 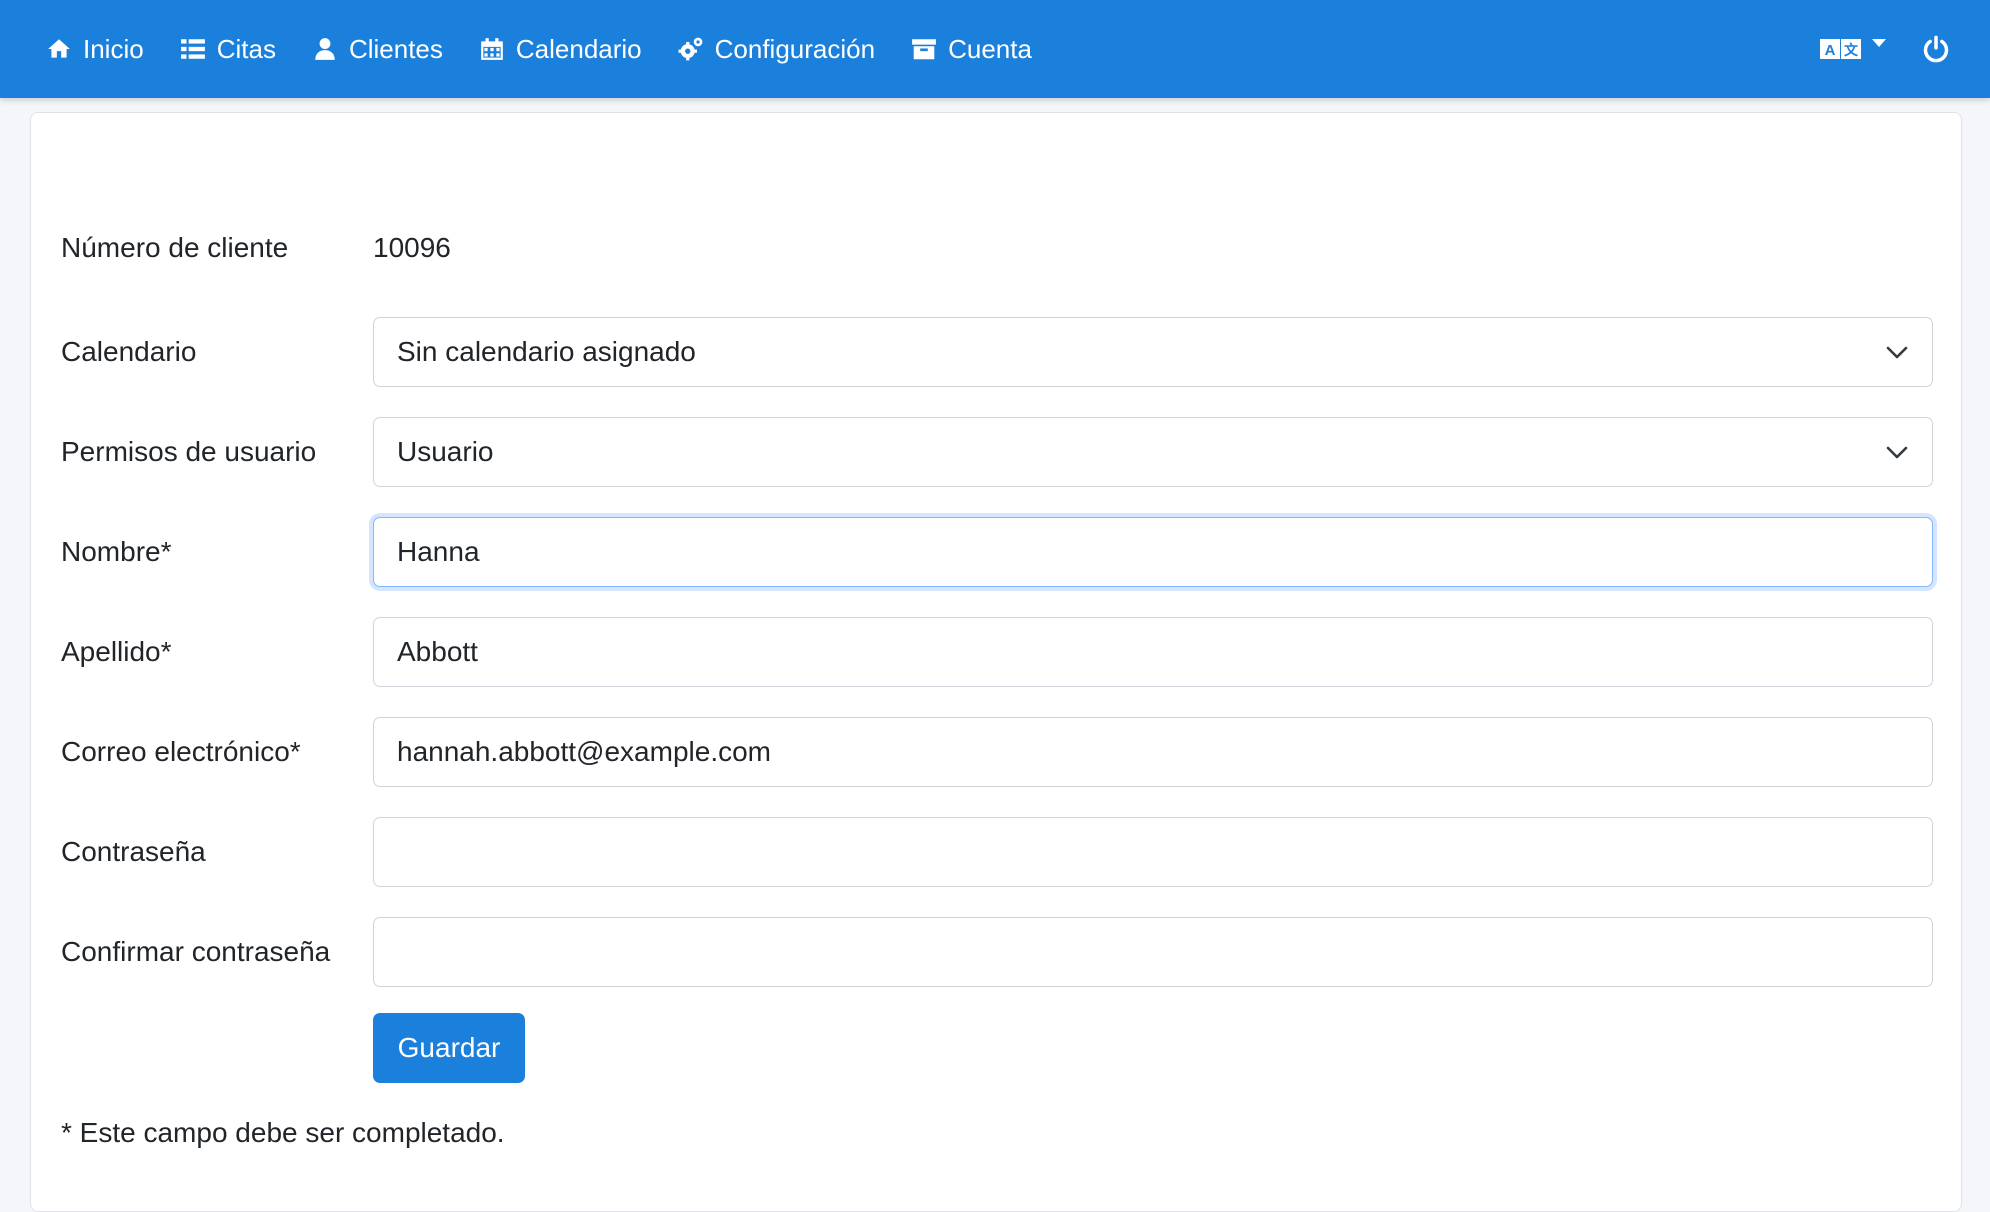 I want to click on calendar-icon, so click(x=492, y=49).